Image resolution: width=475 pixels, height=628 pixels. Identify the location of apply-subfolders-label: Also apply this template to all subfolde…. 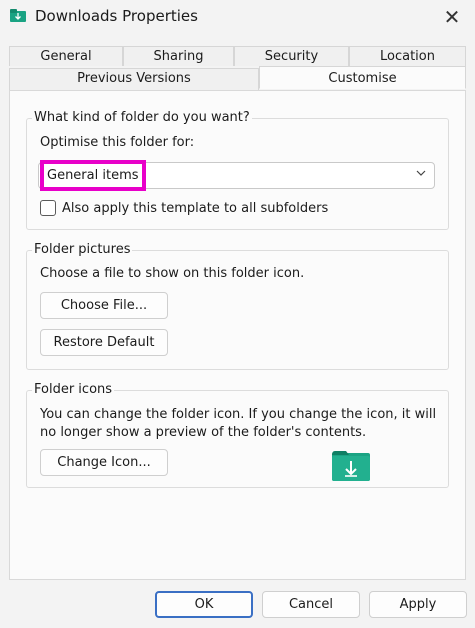
(195, 208).